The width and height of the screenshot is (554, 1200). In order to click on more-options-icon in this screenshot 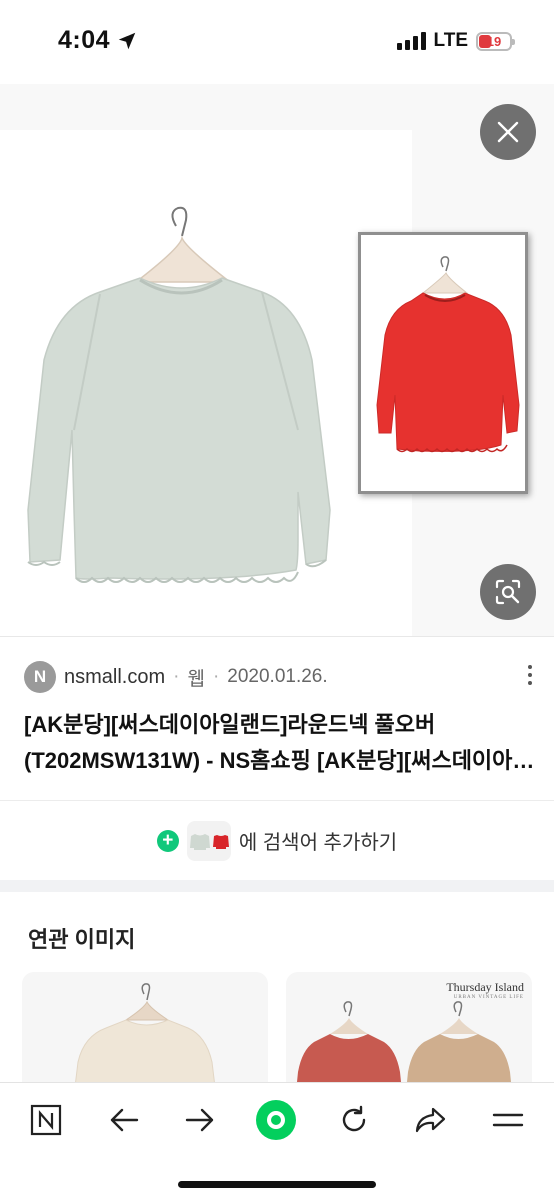, I will do `click(530, 675)`.